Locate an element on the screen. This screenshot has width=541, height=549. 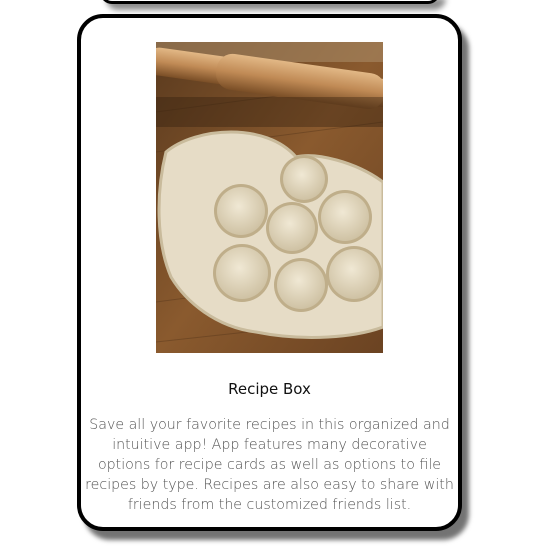
previous-card-edge is located at coordinates (270, 2).